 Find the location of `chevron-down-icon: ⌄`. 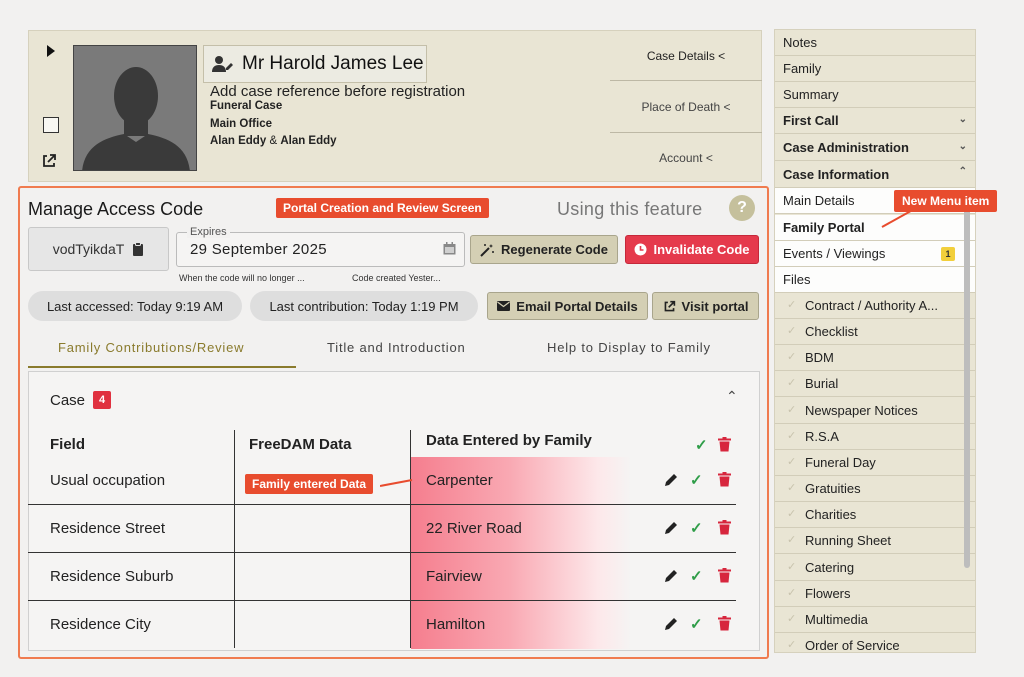

chevron-down-icon: ⌄ is located at coordinates (962, 146).